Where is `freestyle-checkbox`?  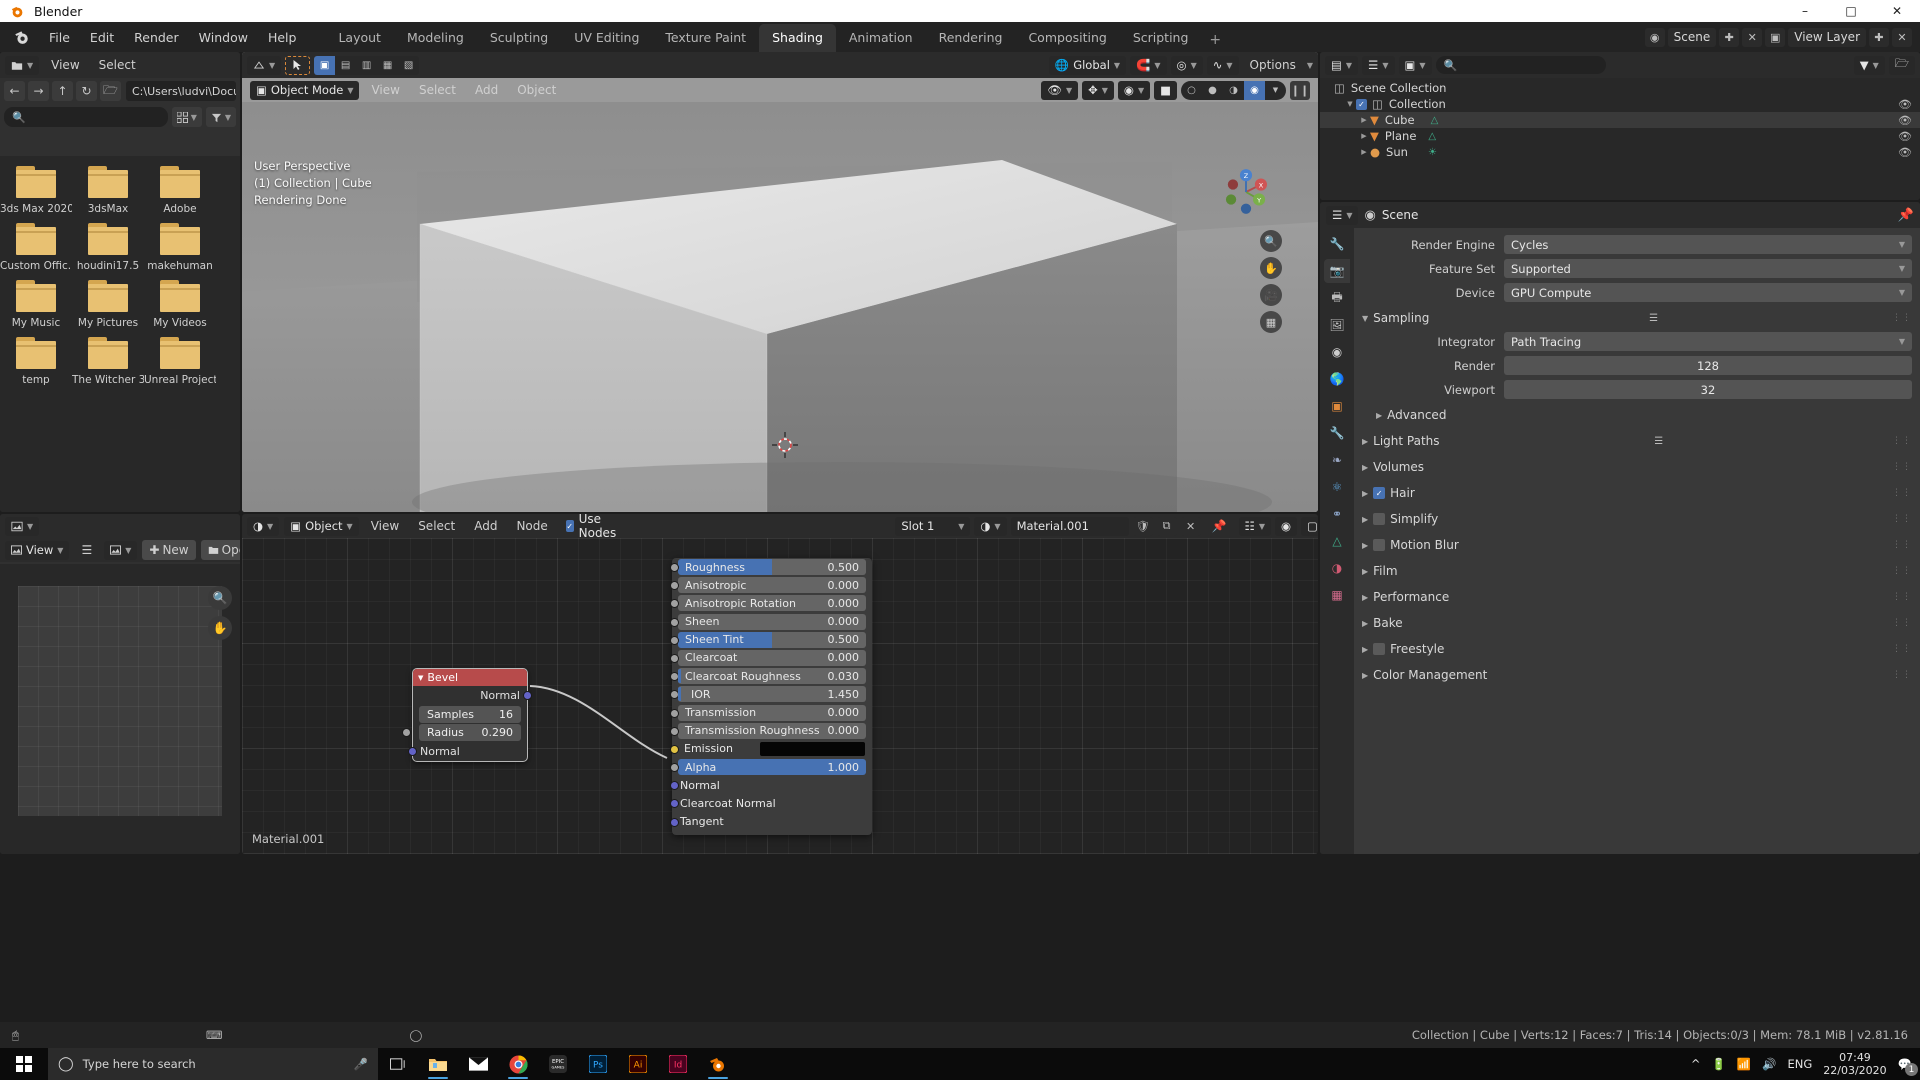
freestyle-checkbox is located at coordinates (1379, 649).